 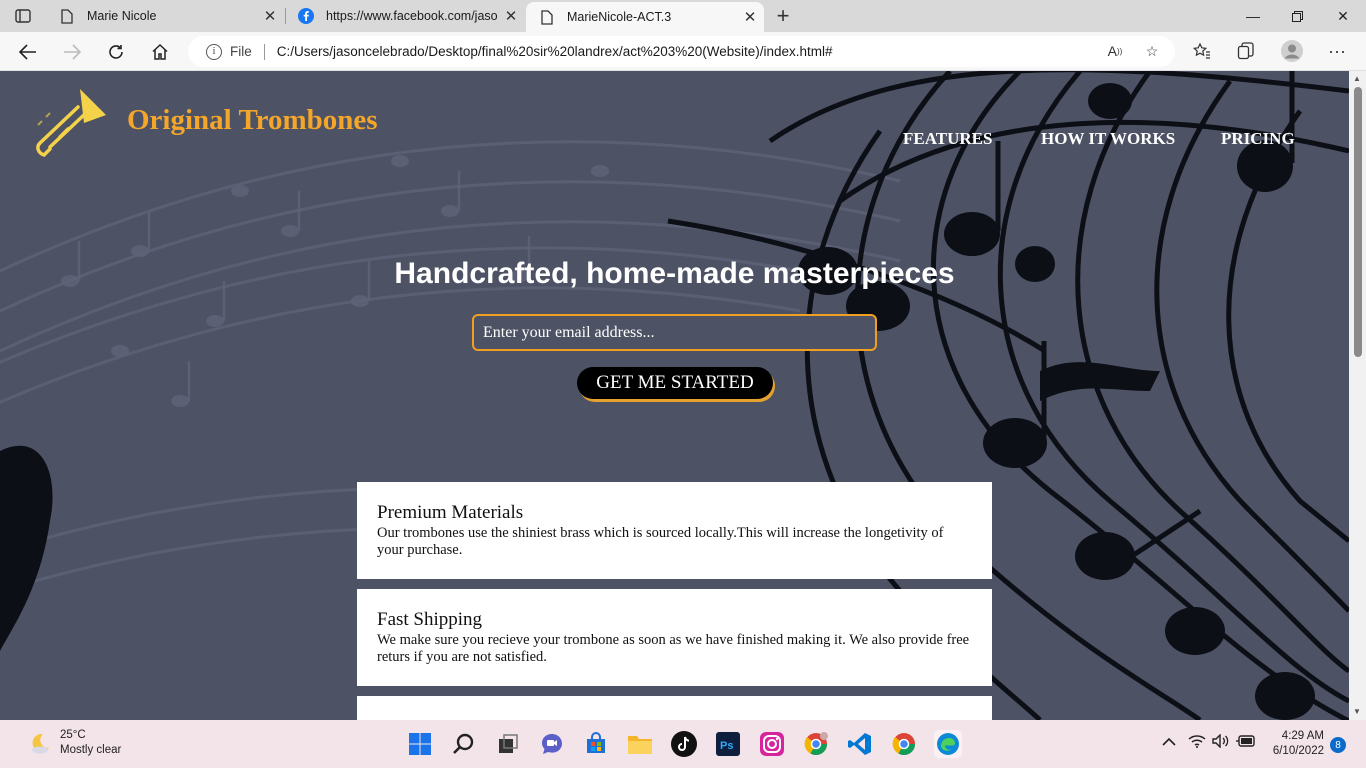 I want to click on scroll-down-icon: ▼, so click(x=1357, y=711).